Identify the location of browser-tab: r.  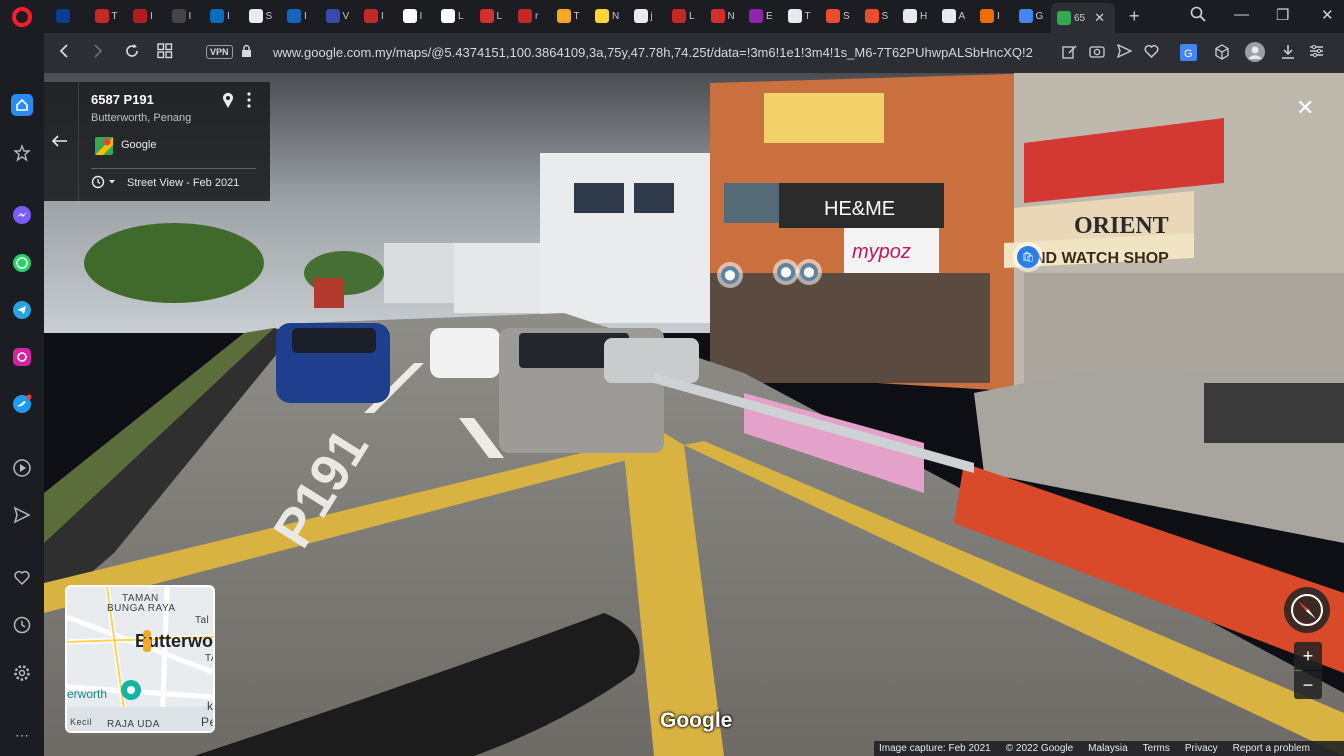
(529, 16).